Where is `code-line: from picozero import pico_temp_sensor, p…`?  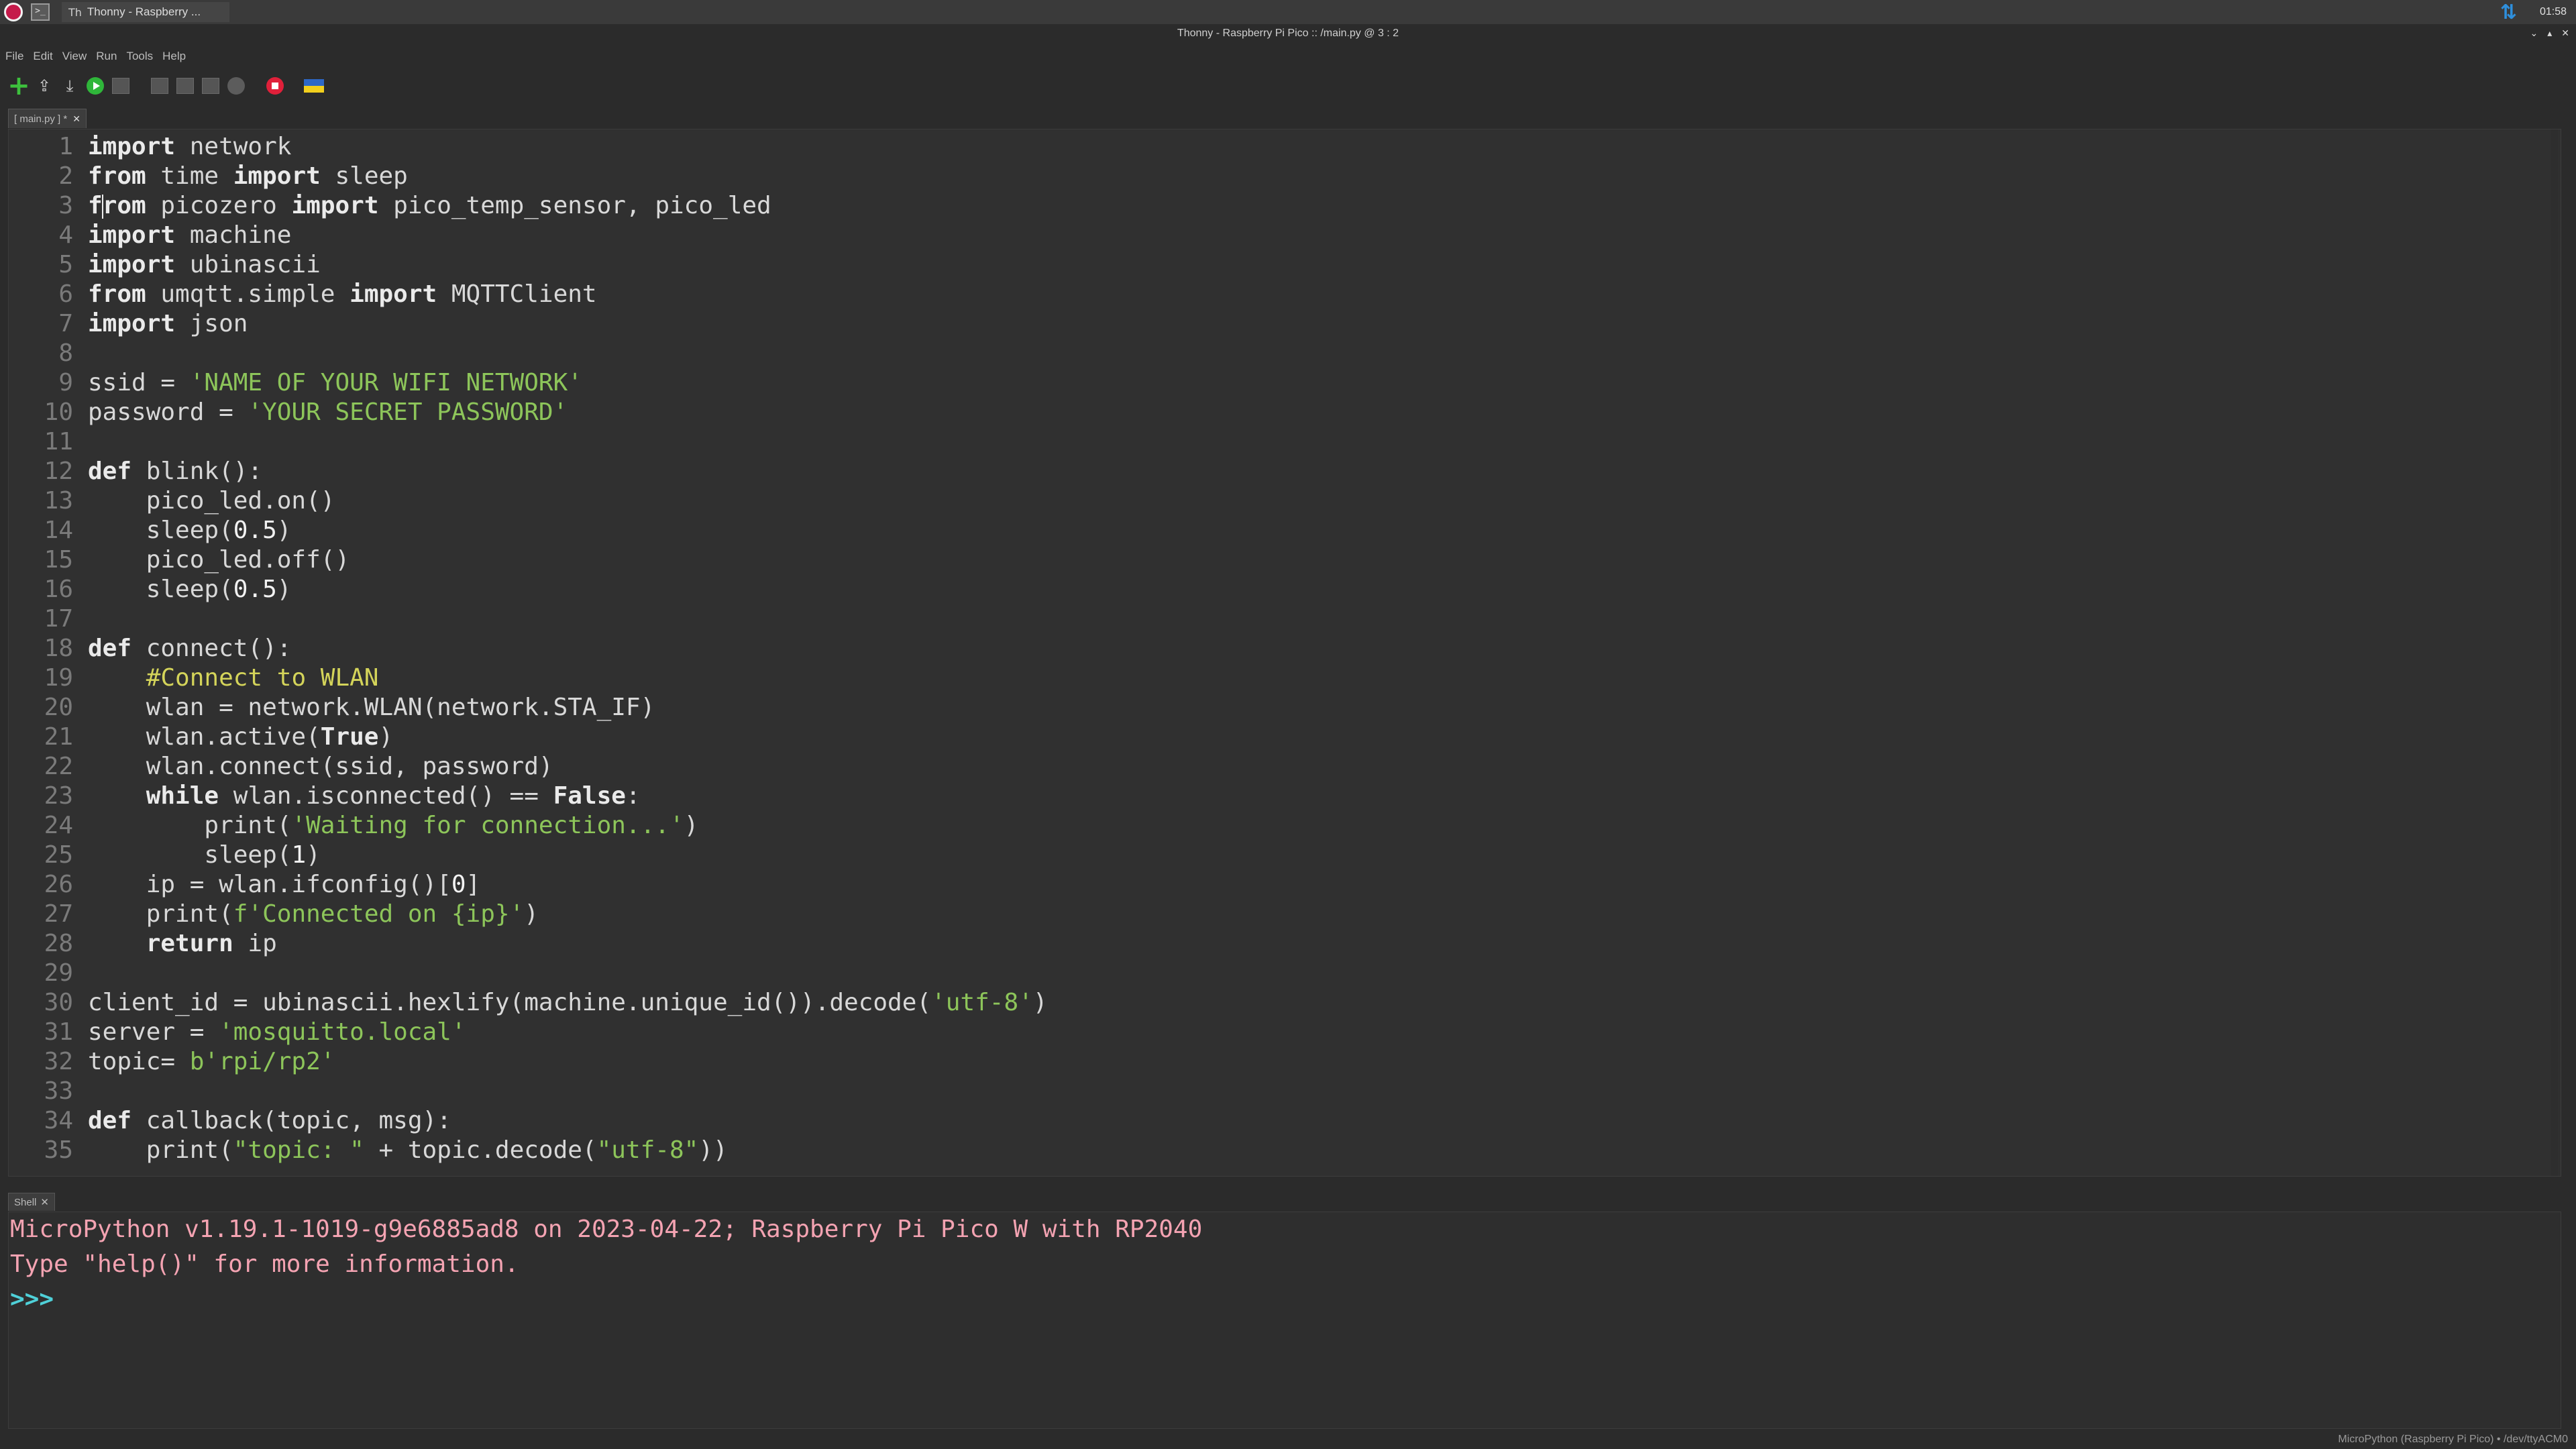
code-line: from picozero import pico_temp_sensor, p… is located at coordinates (1314, 206).